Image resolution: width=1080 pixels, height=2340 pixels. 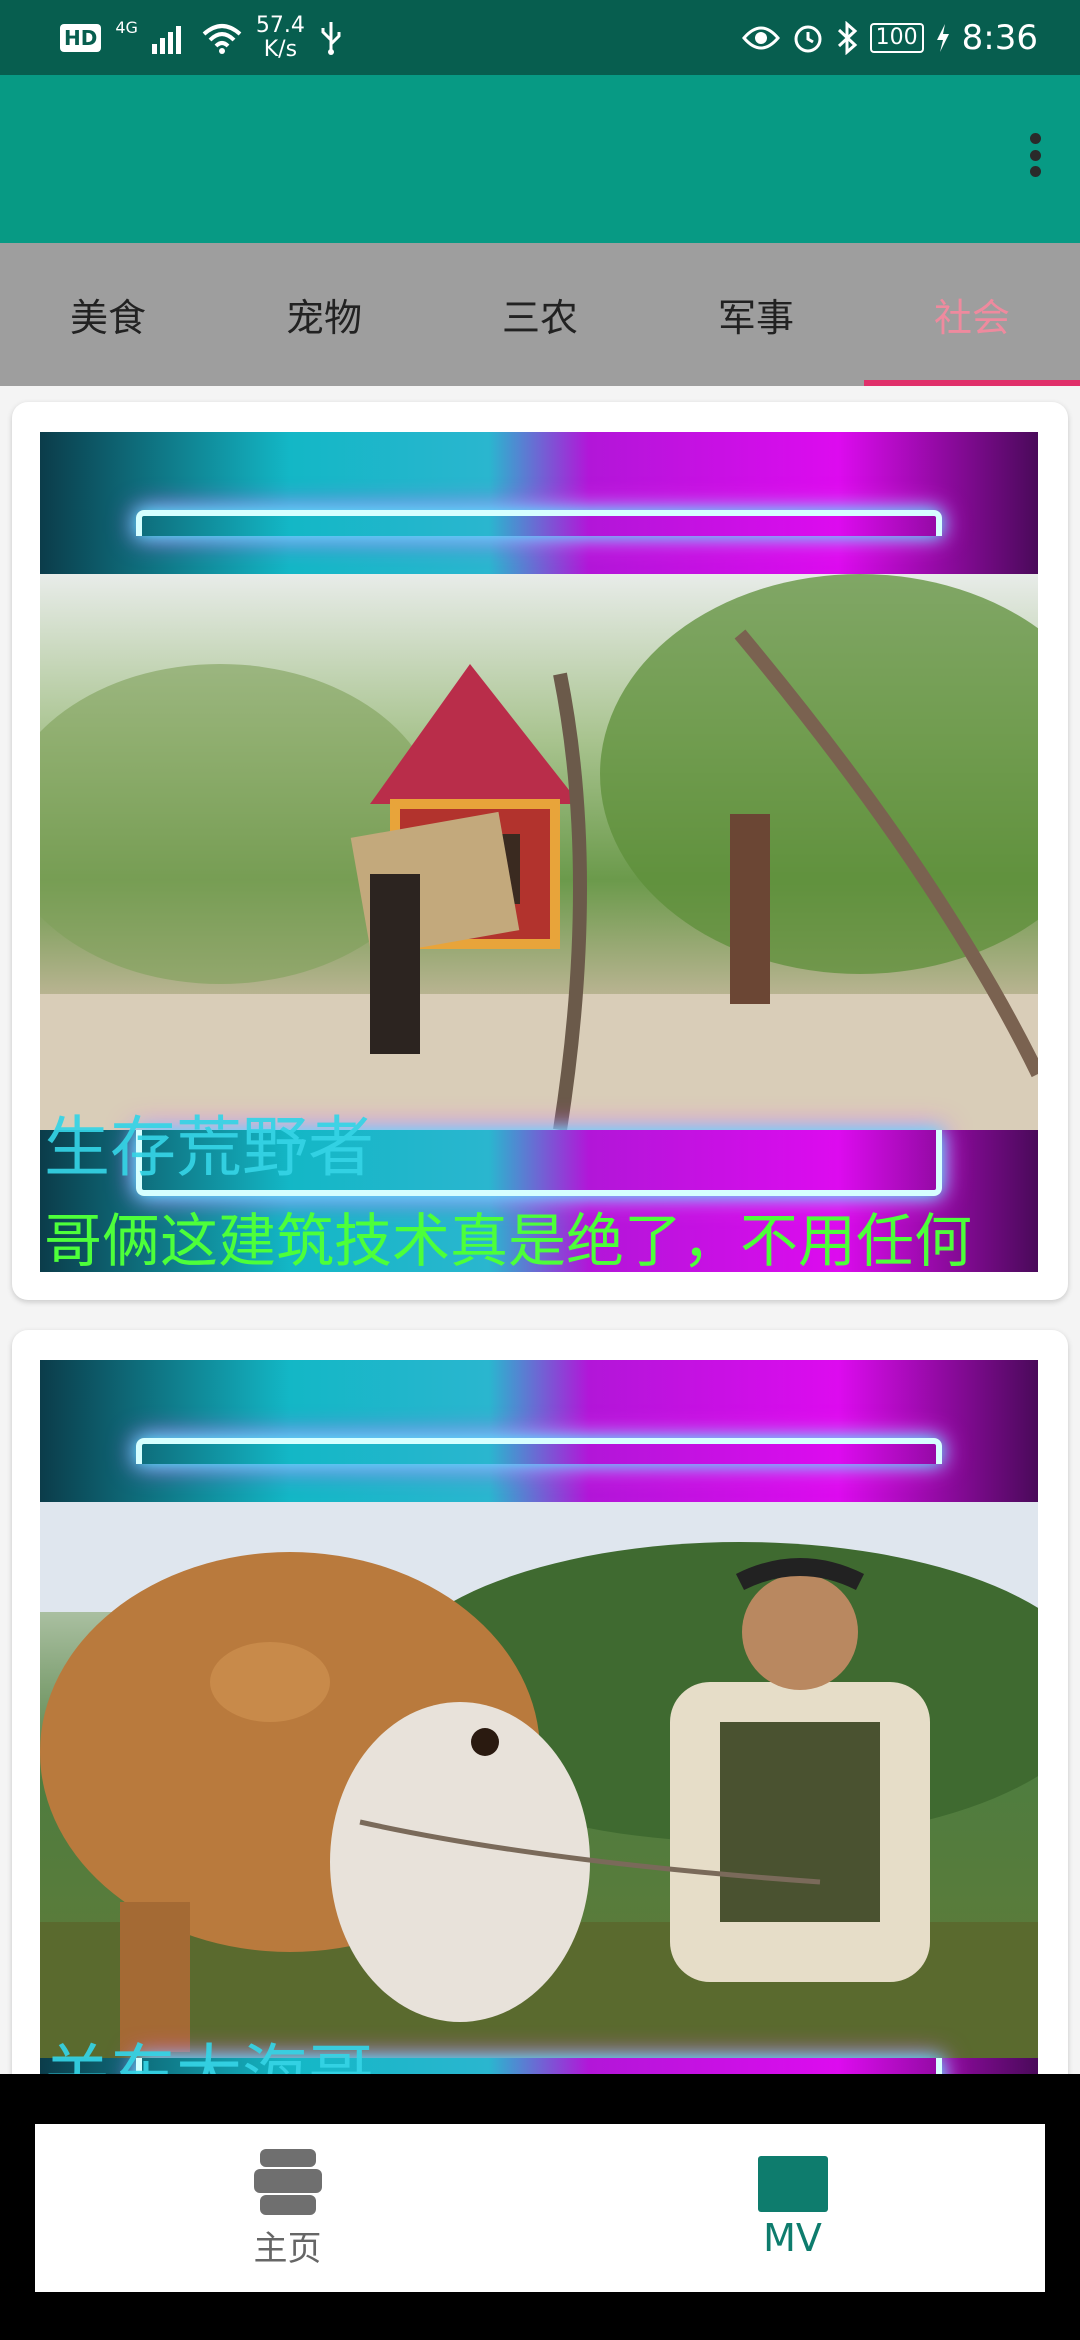 I want to click on clock: 8:36, so click(x=999, y=38).